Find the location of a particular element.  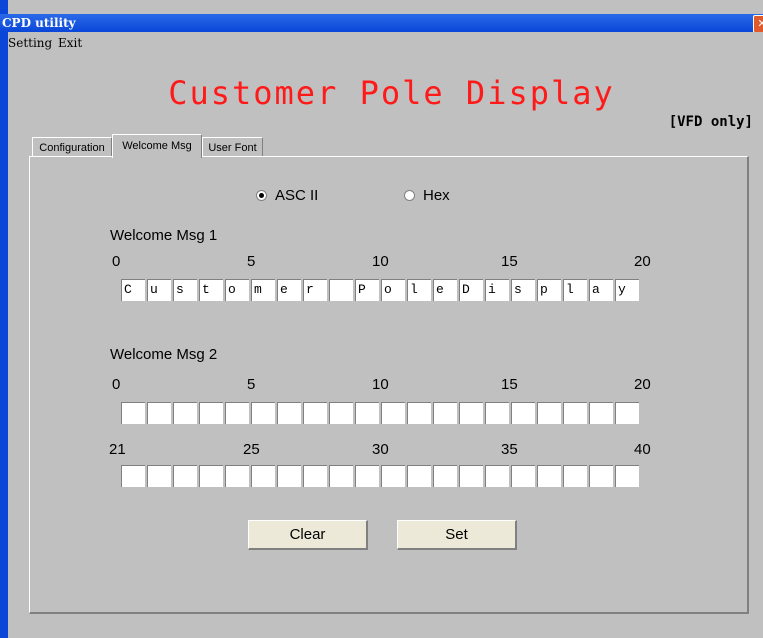

radio-unselected-icon is located at coordinates (409, 195).